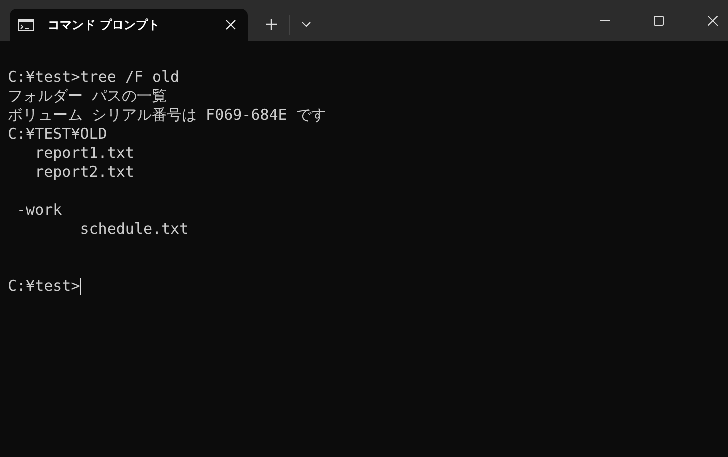 Image resolution: width=728 pixels, height=457 pixels. What do you see at coordinates (306, 24) in the screenshot?
I see `chevron-down-icon` at bounding box center [306, 24].